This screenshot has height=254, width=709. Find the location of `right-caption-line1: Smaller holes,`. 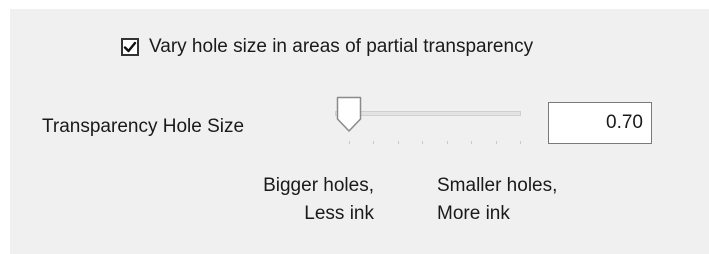

right-caption-line1: Smaller holes, is located at coordinates (497, 185).